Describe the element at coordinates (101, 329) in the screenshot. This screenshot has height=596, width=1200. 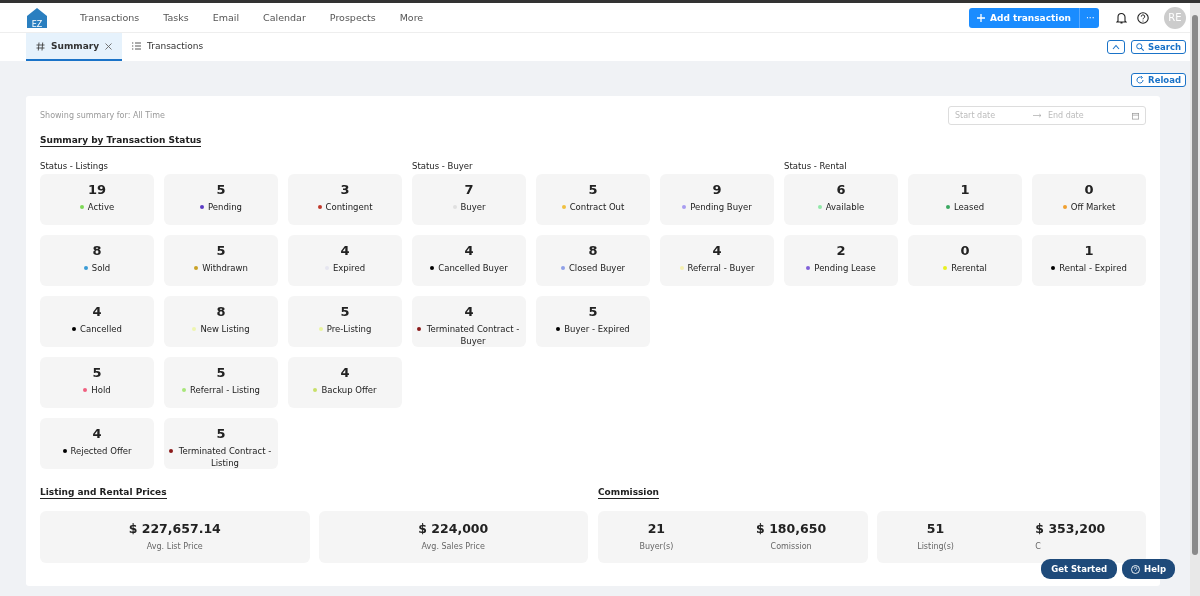
I see `status-label: Cancelled` at that location.